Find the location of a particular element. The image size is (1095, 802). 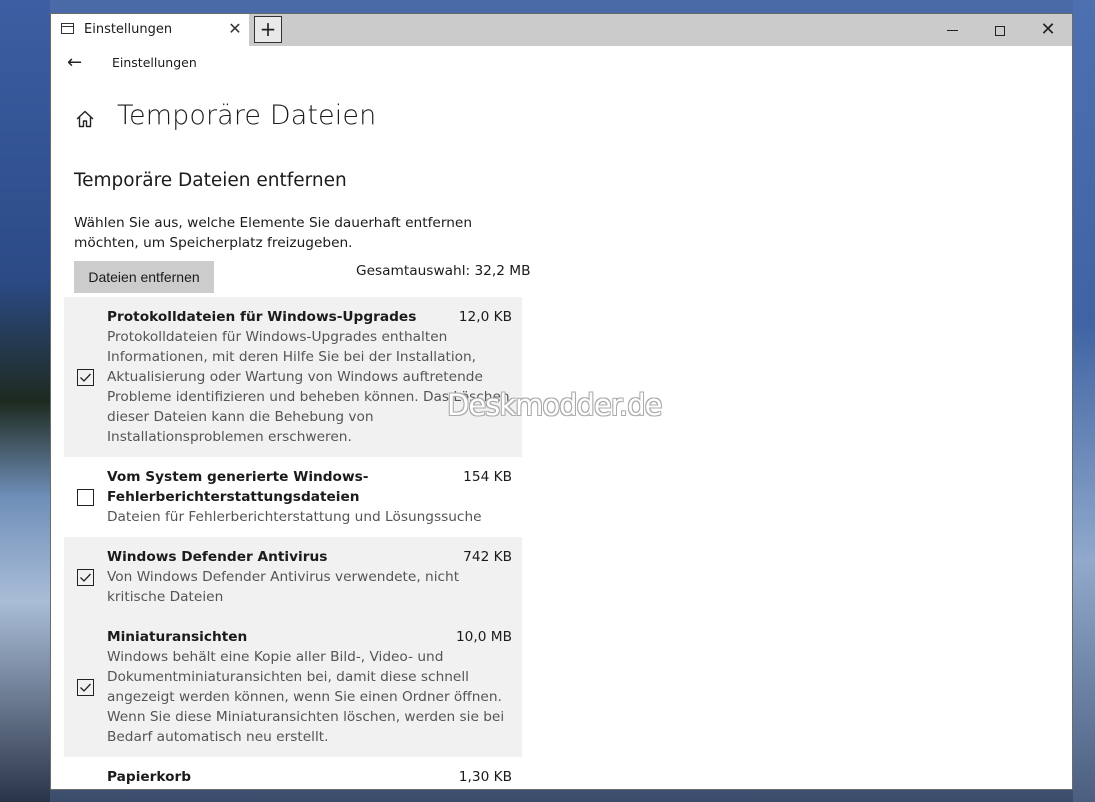

home-icon is located at coordinates (85, 119).